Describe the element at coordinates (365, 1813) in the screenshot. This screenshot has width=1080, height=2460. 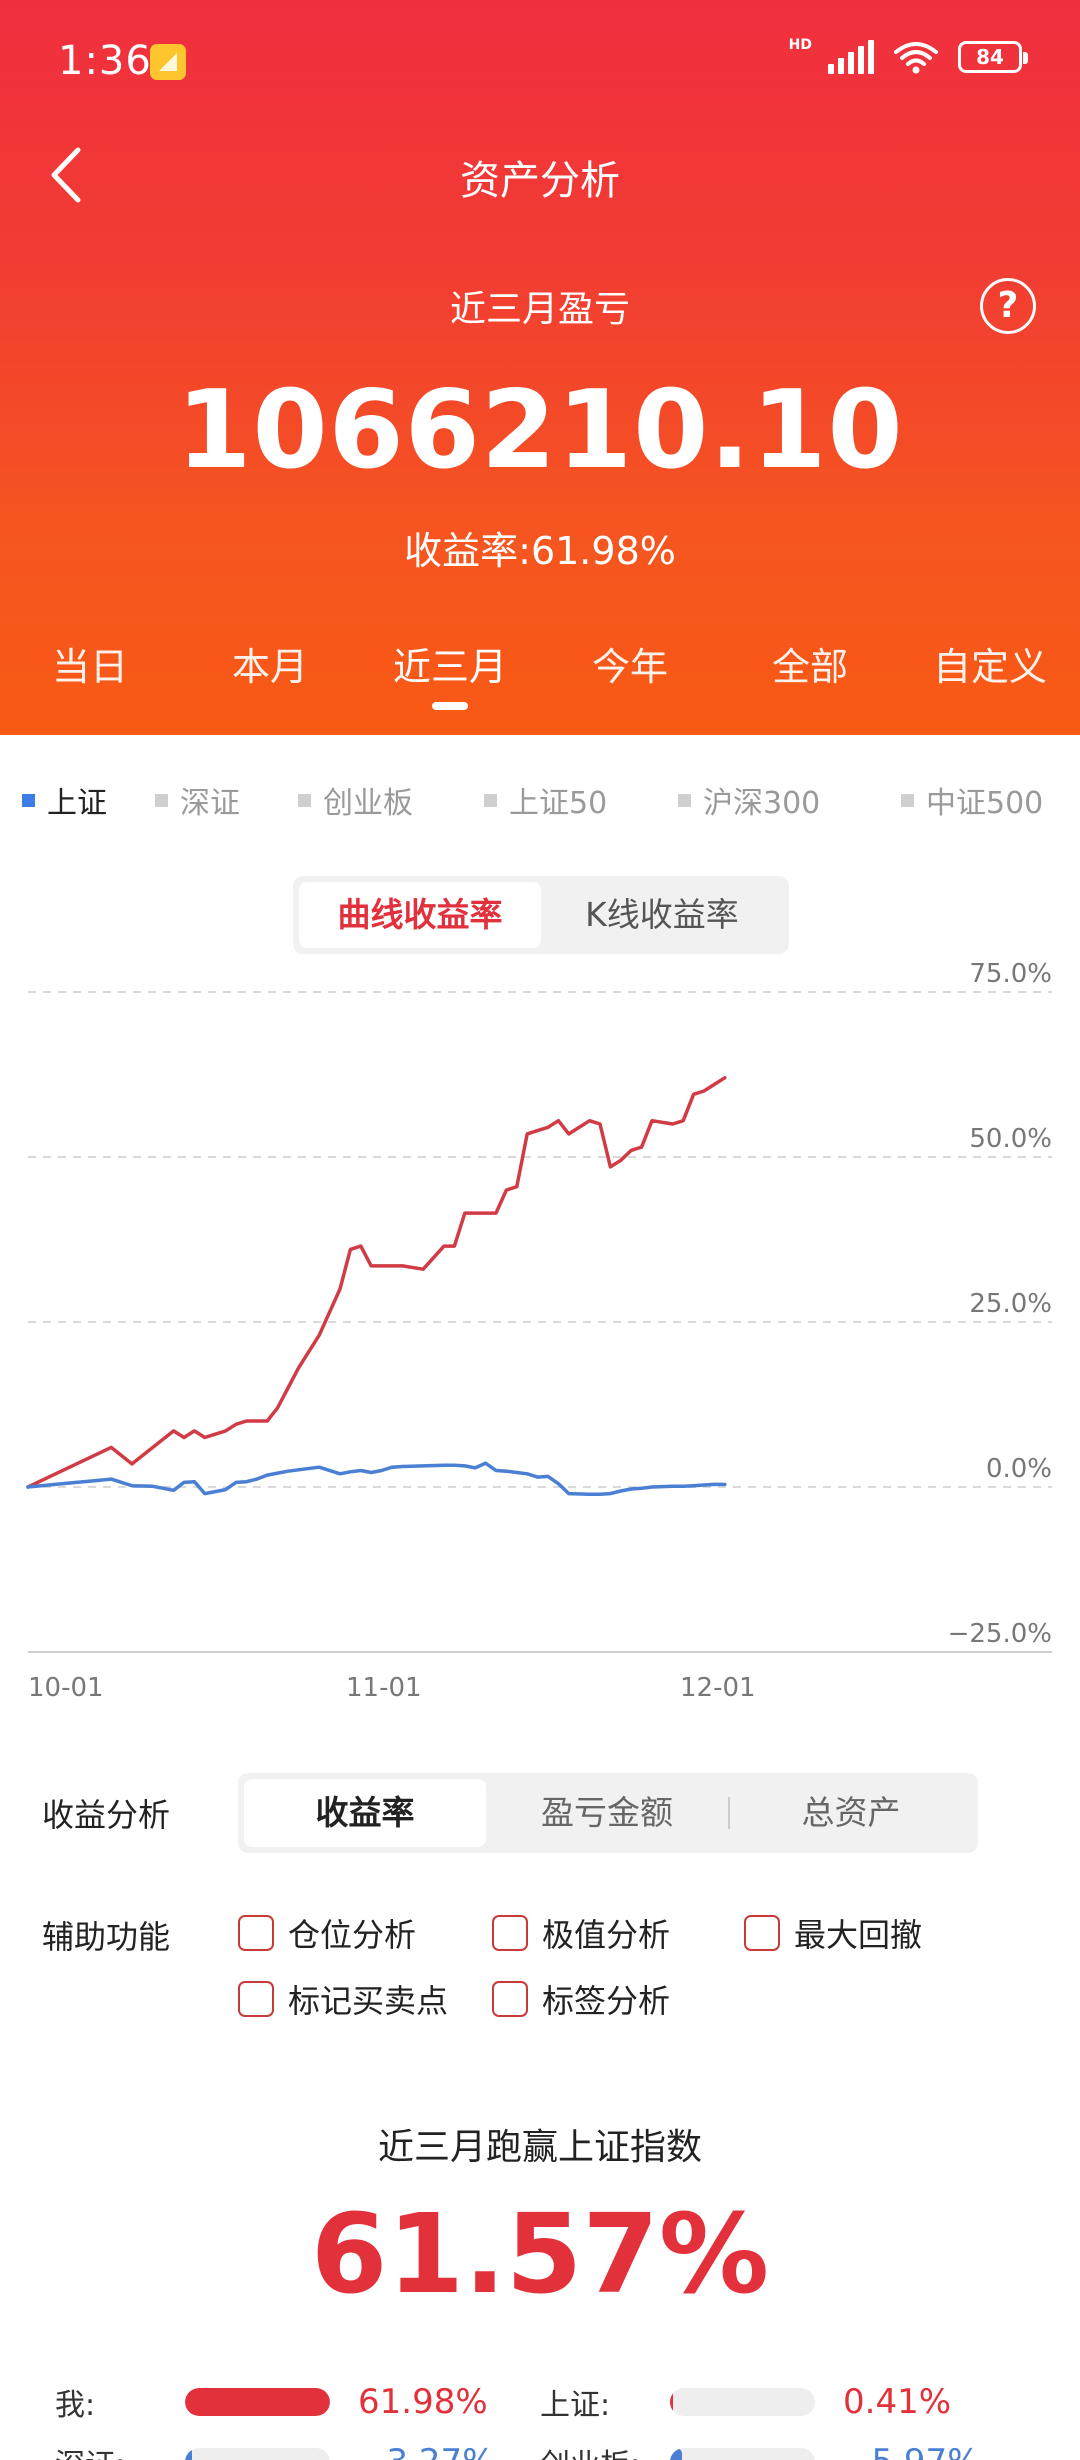
I see `return-rate-option: 收益率` at that location.